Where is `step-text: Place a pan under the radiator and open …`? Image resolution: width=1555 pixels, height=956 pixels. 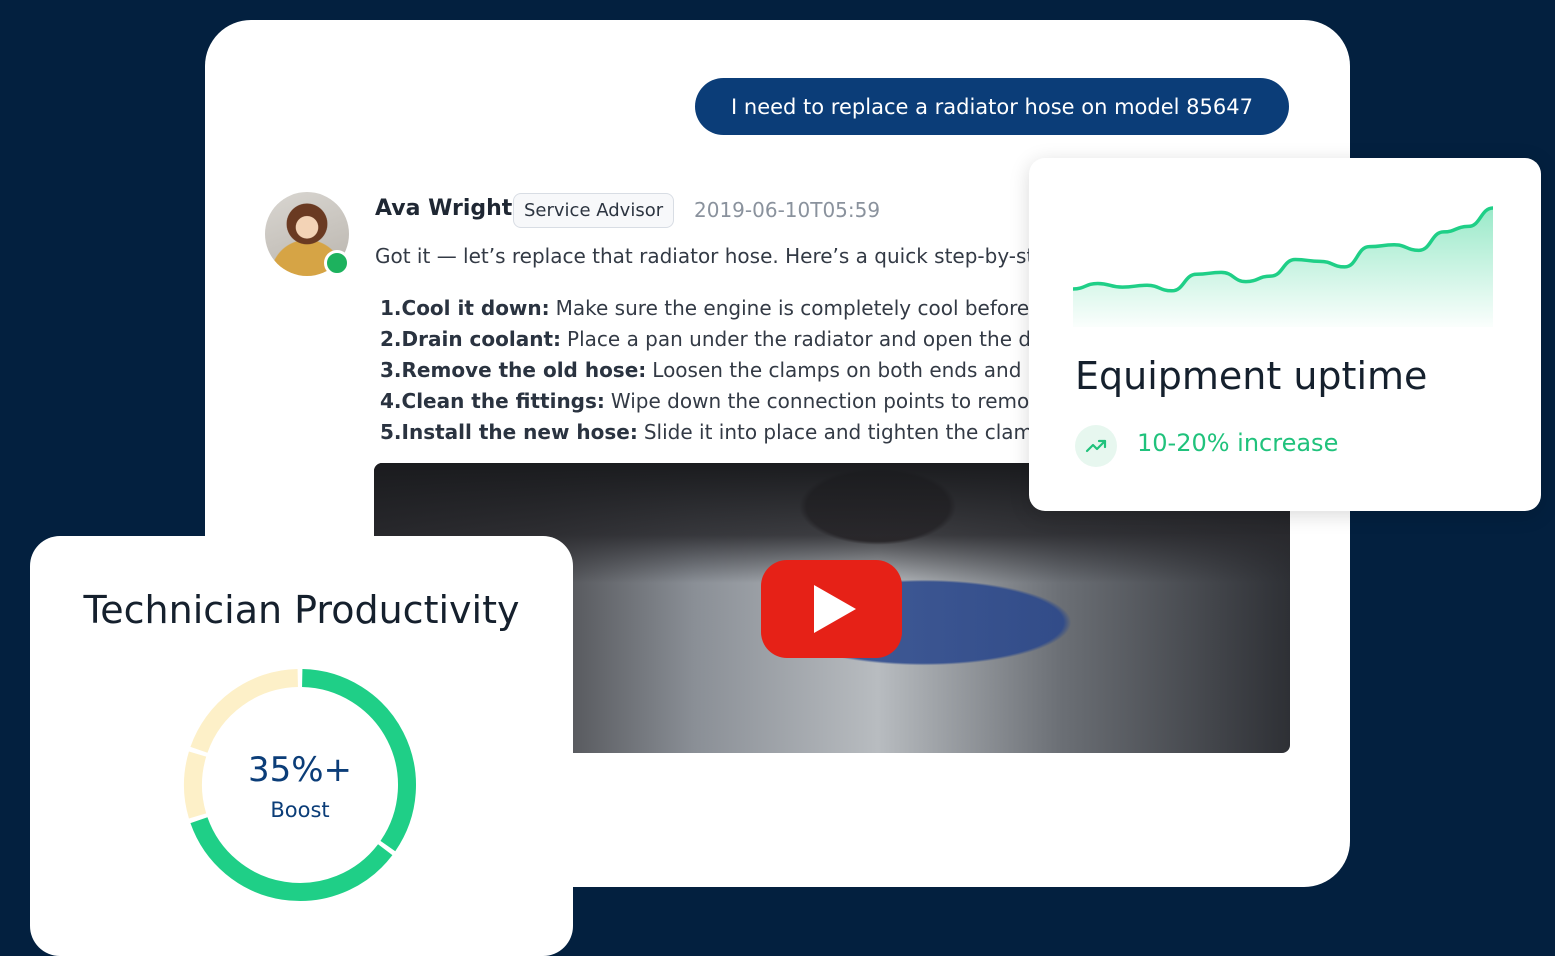 step-text: Place a pan under the radiator and open … is located at coordinates (798, 339).